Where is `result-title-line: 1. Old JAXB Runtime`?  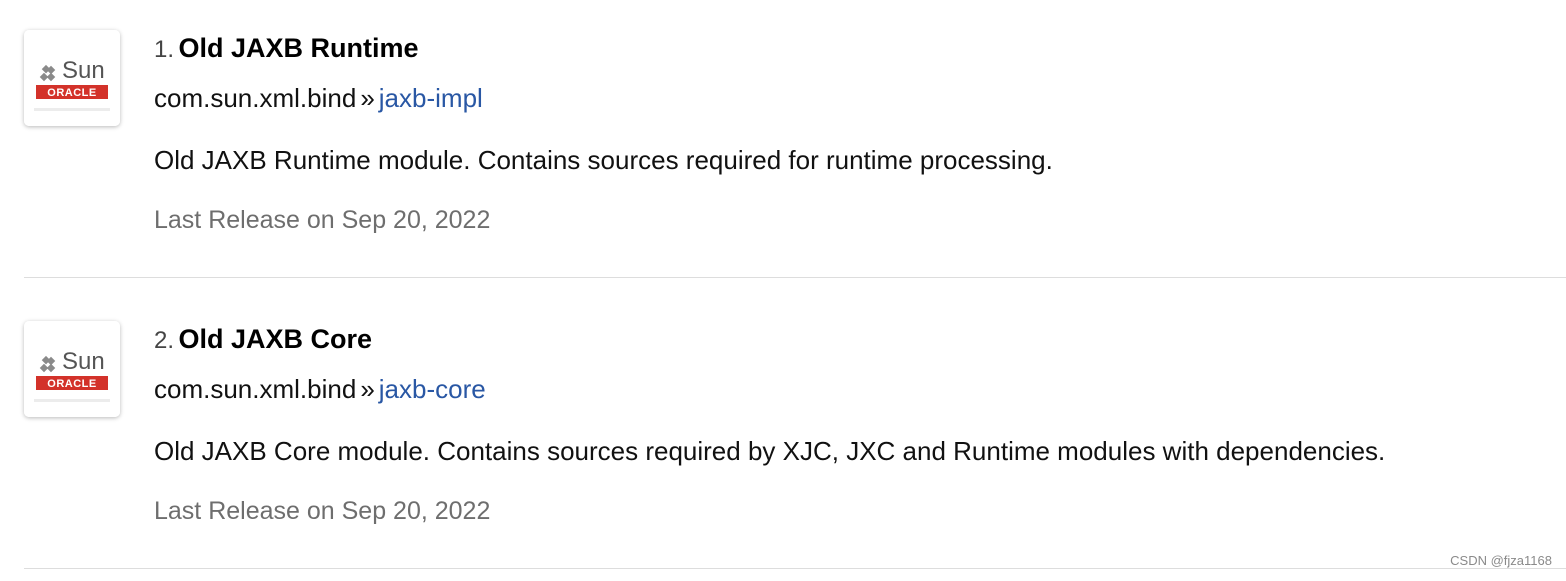 result-title-line: 1. Old JAXB Runtime is located at coordinates (286, 48).